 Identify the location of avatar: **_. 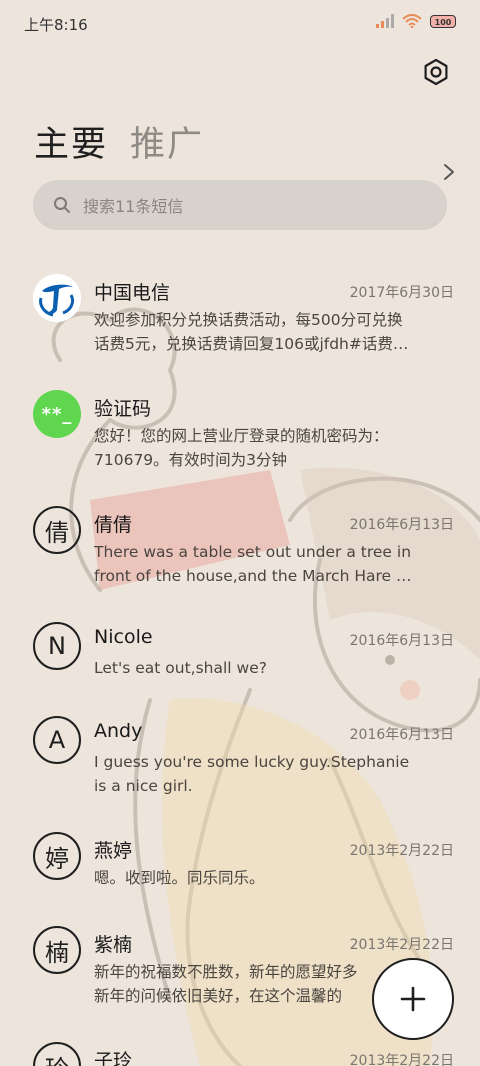
(57, 414).